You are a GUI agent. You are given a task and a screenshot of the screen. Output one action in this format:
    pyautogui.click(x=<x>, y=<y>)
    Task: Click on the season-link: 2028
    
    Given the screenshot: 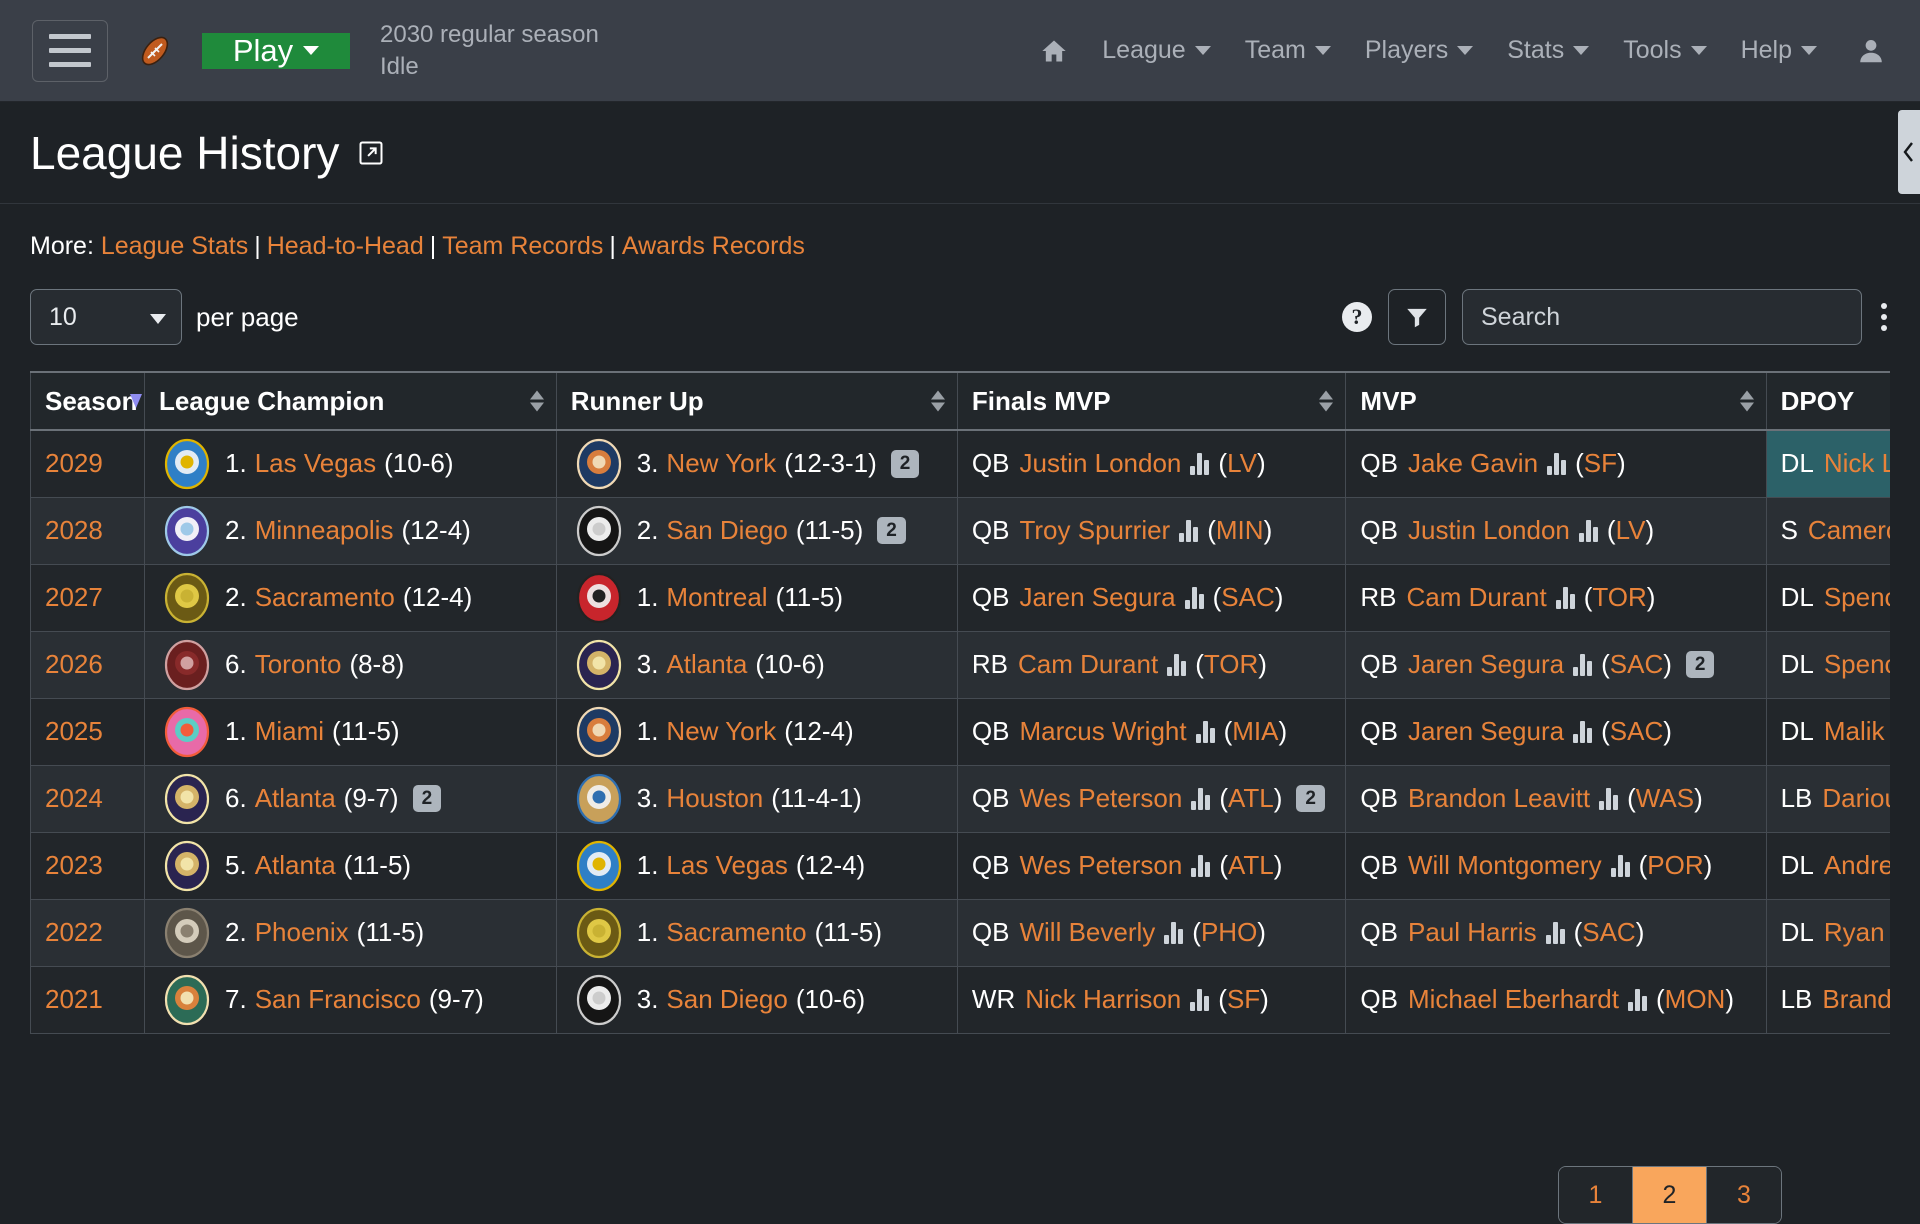 What is the action you would take?
    pyautogui.click(x=74, y=530)
    